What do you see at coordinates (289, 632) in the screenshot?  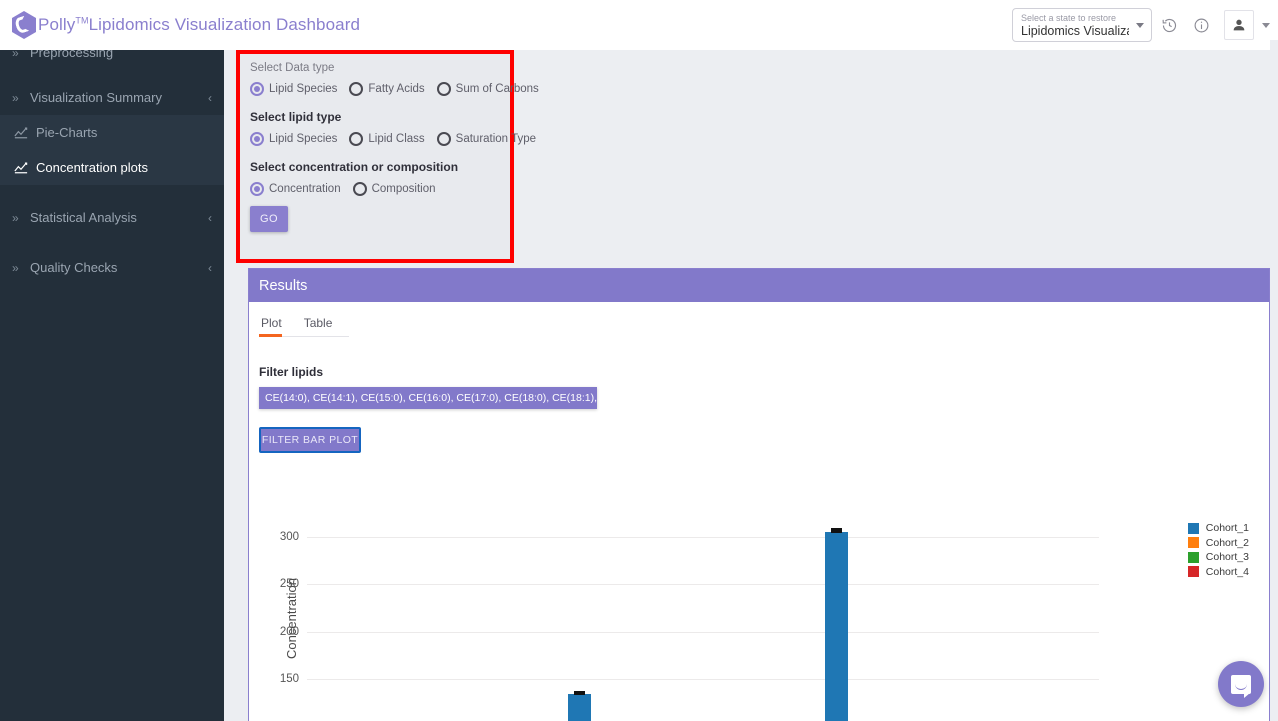 I see `y-tick-label: 200` at bounding box center [289, 632].